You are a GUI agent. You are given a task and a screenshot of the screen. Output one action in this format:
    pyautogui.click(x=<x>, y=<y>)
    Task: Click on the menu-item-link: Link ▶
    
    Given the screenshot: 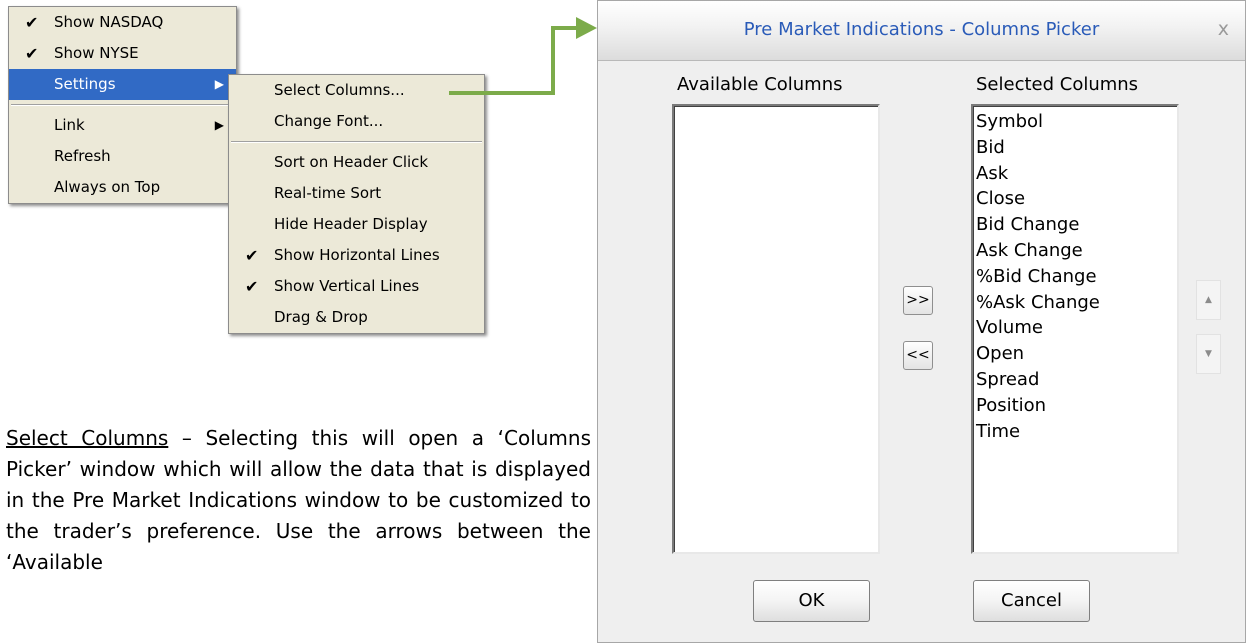 What is the action you would take?
    pyautogui.click(x=122, y=125)
    